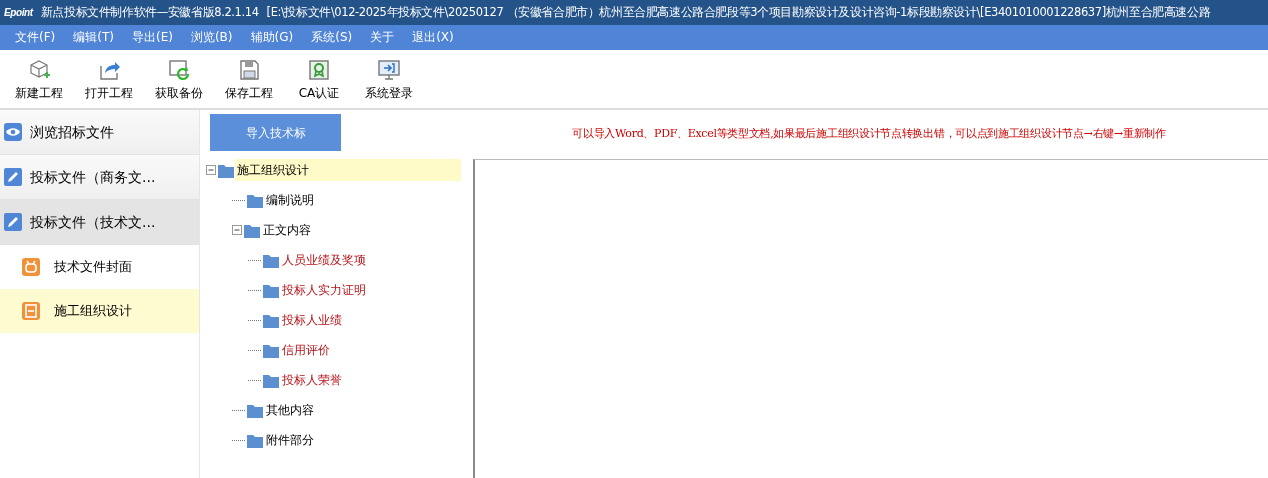 This screenshot has height=478, width=1268. Describe the element at coordinates (99, 311) in the screenshot. I see `sidebar-subitem: 施工组织设计` at that location.